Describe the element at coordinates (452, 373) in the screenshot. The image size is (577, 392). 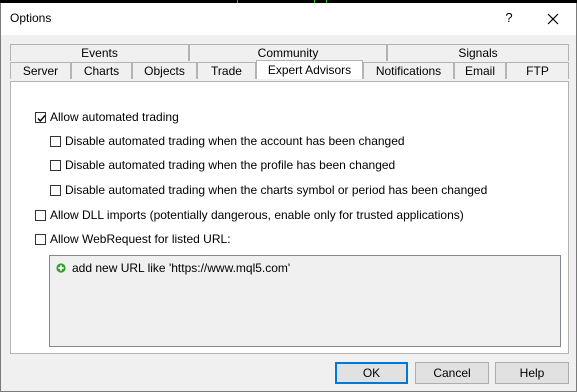
I see `cancel-button: Cancel` at that location.